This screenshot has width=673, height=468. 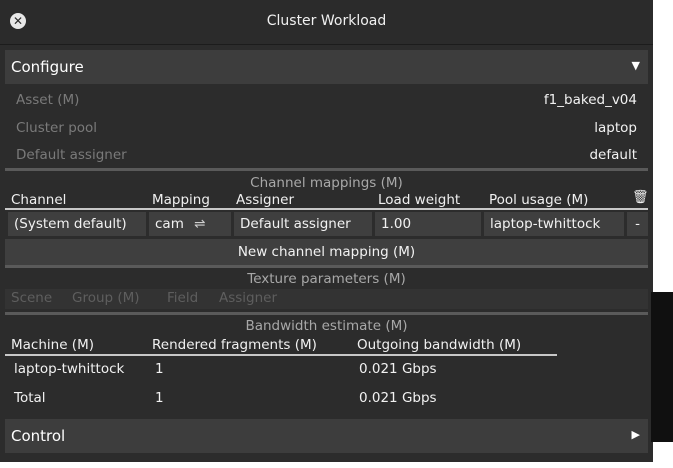 What do you see at coordinates (159, 398) in the screenshot?
I see `total-fragments-cell: 1` at bounding box center [159, 398].